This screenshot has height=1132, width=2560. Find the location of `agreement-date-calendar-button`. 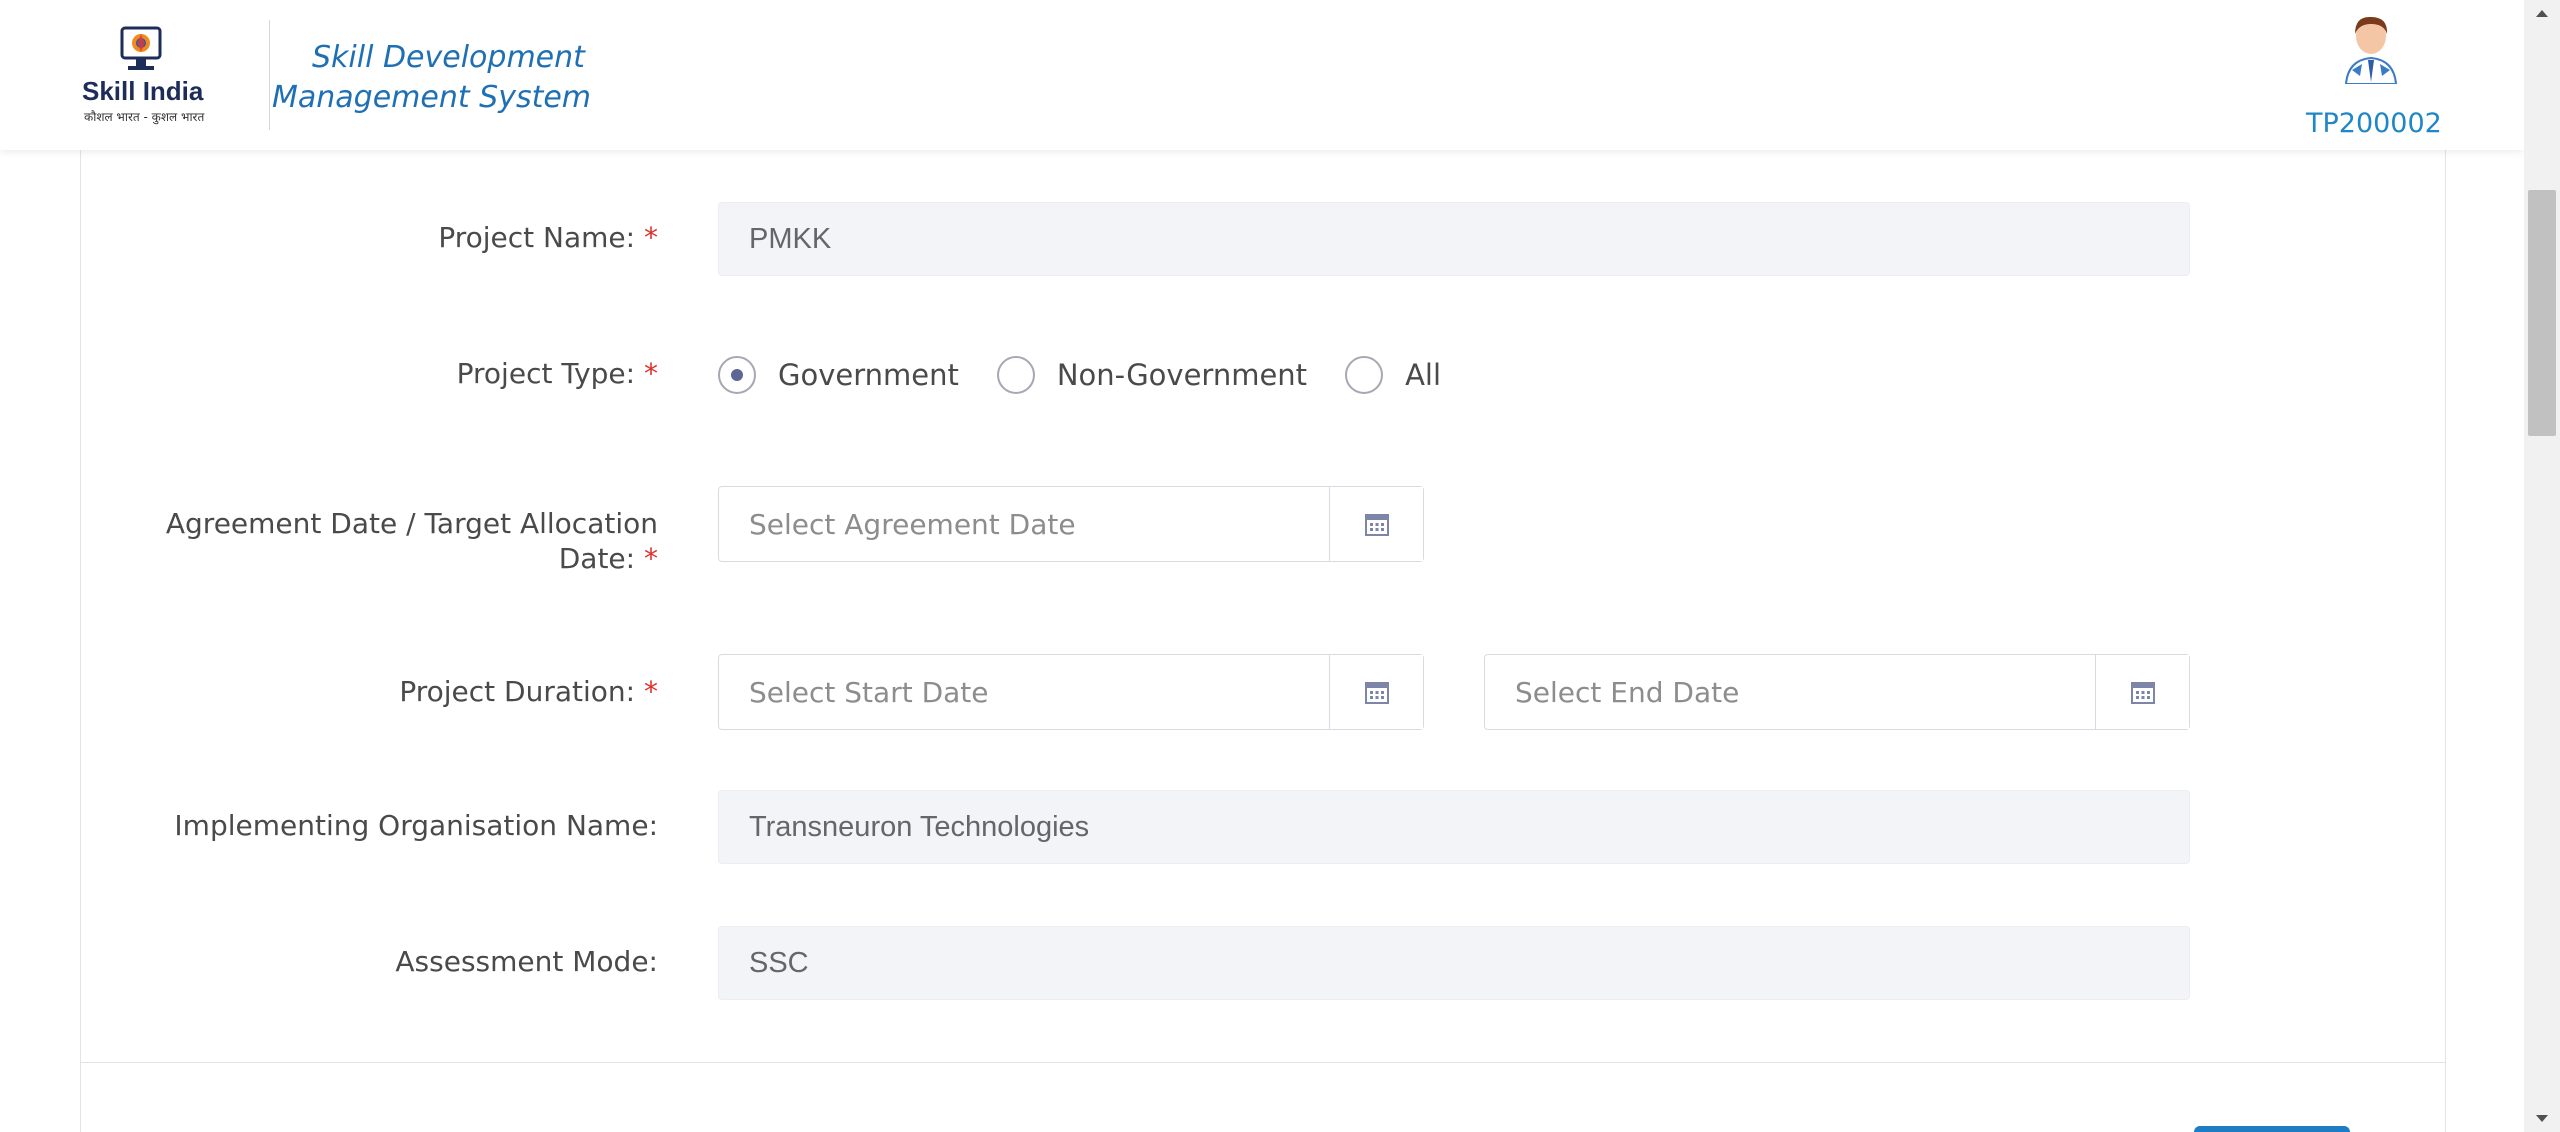

agreement-date-calendar-button is located at coordinates (1376, 524).